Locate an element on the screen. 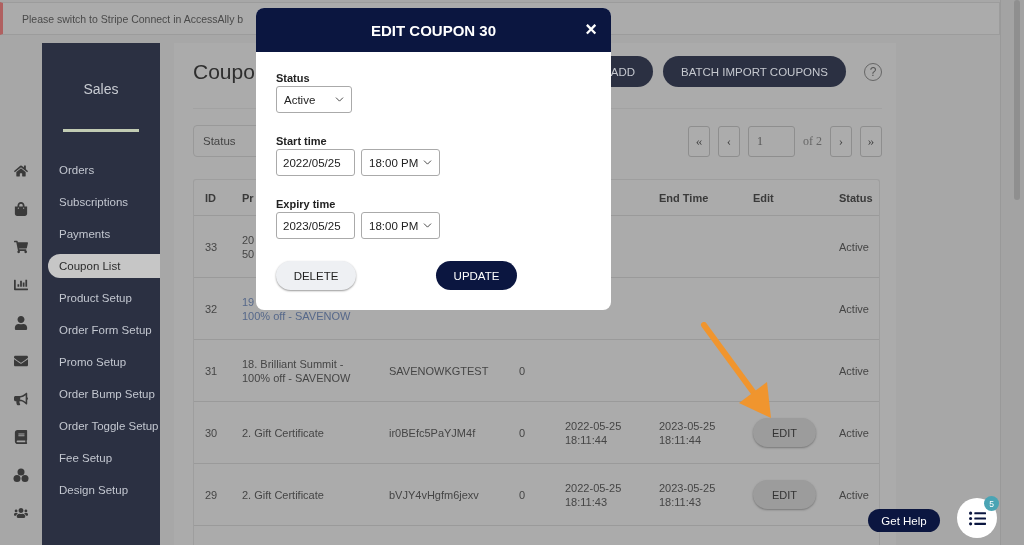  circles-icon is located at coordinates (21, 475).